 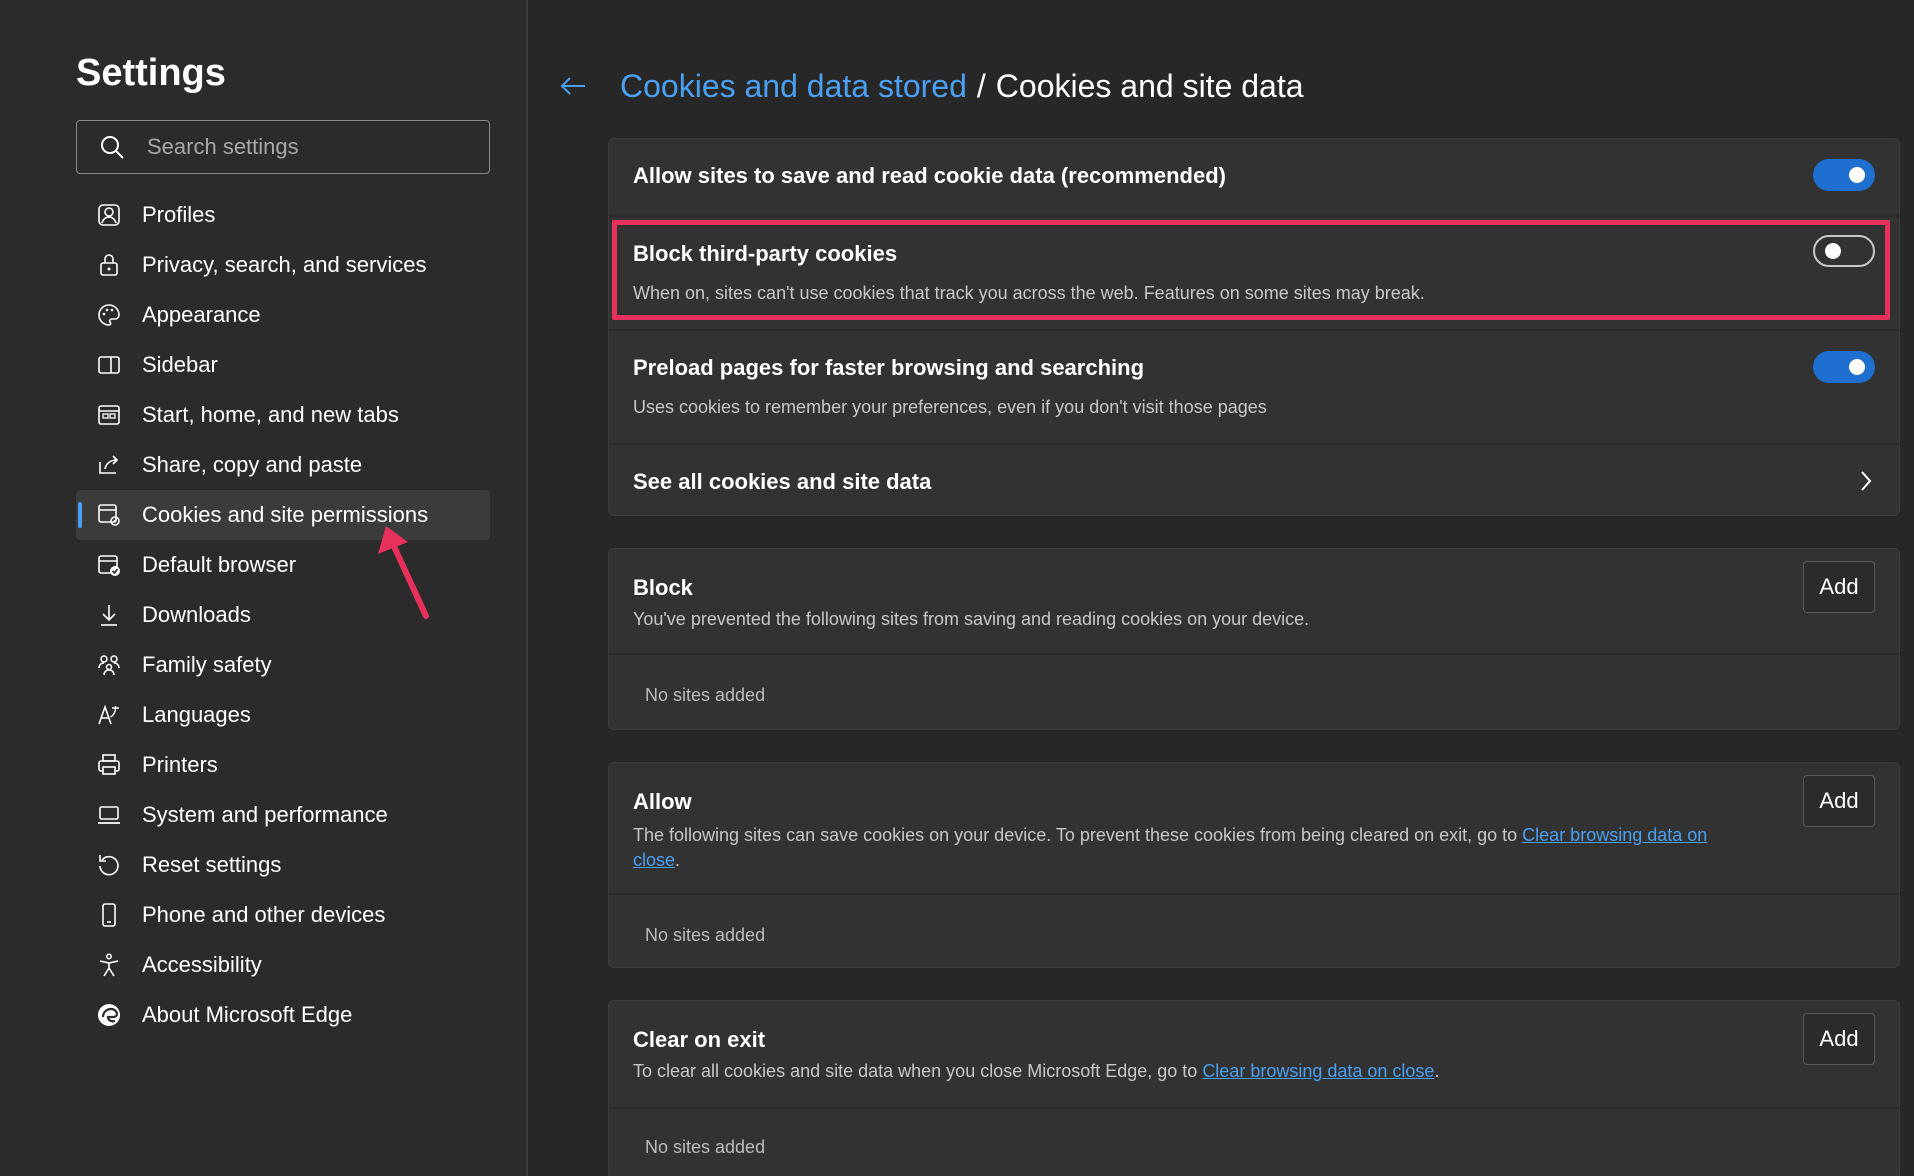 I want to click on nav-item-reset: Reset settings, so click(x=283, y=865).